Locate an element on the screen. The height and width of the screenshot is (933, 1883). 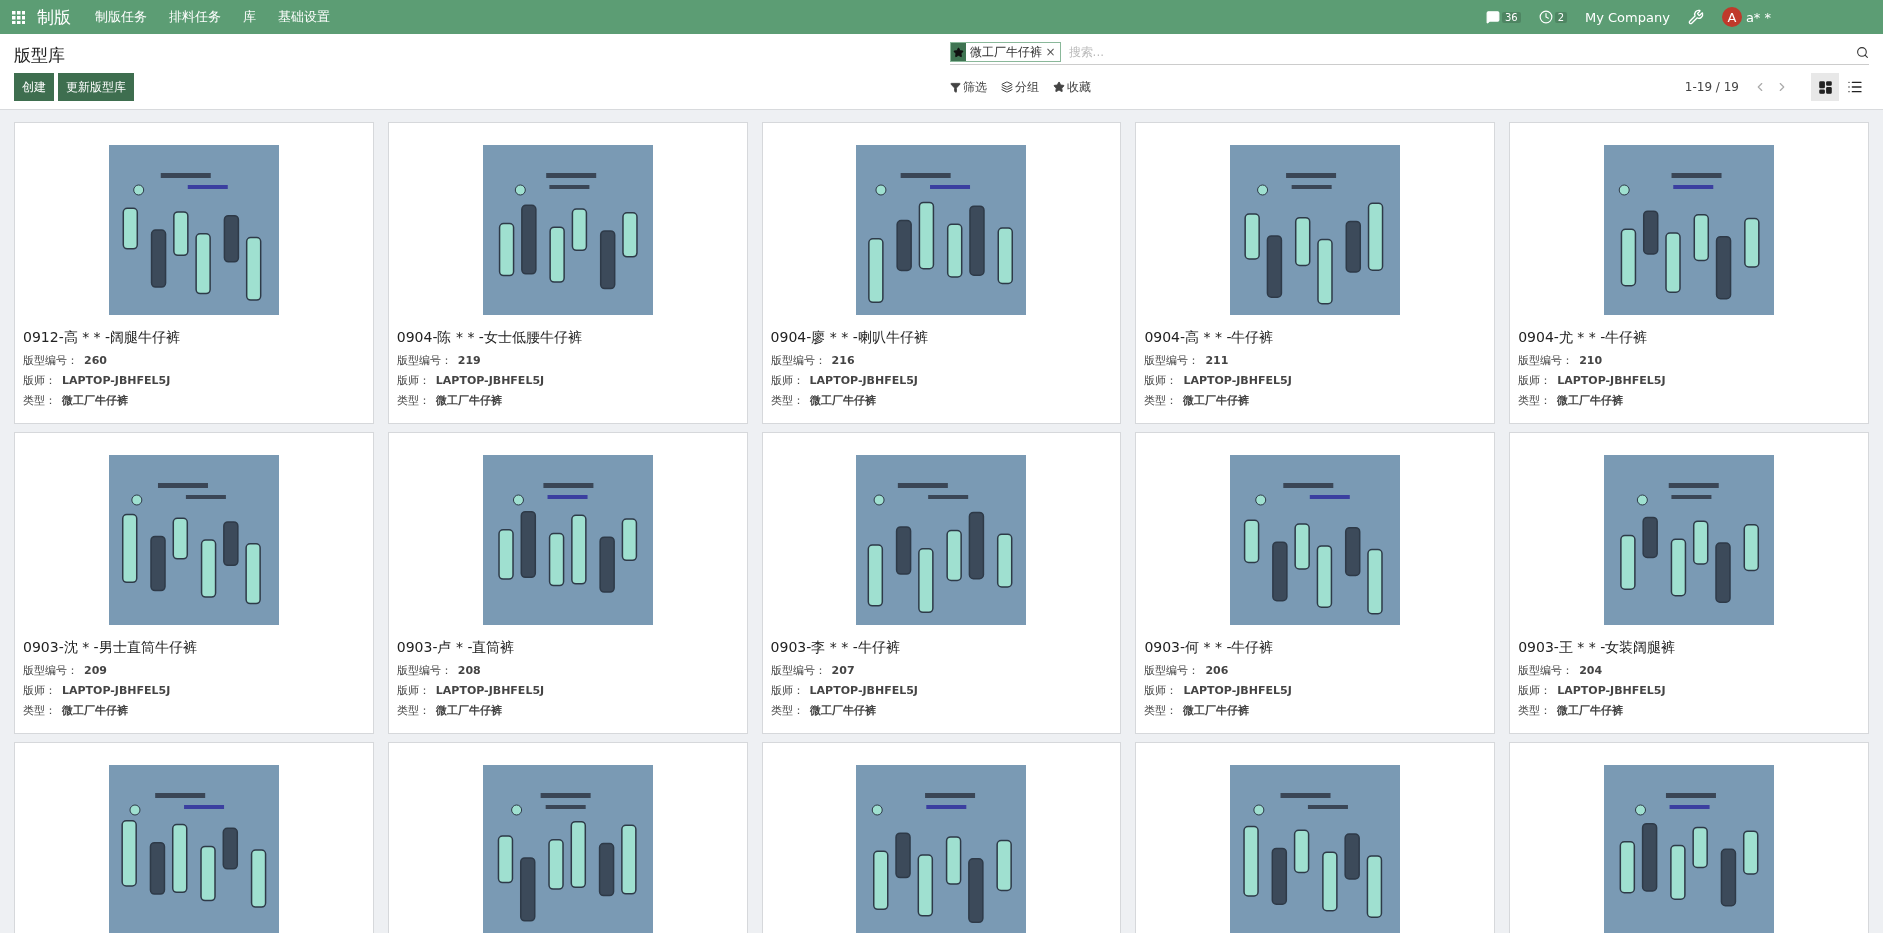
field-value: 204 is located at coordinates (1591, 671).